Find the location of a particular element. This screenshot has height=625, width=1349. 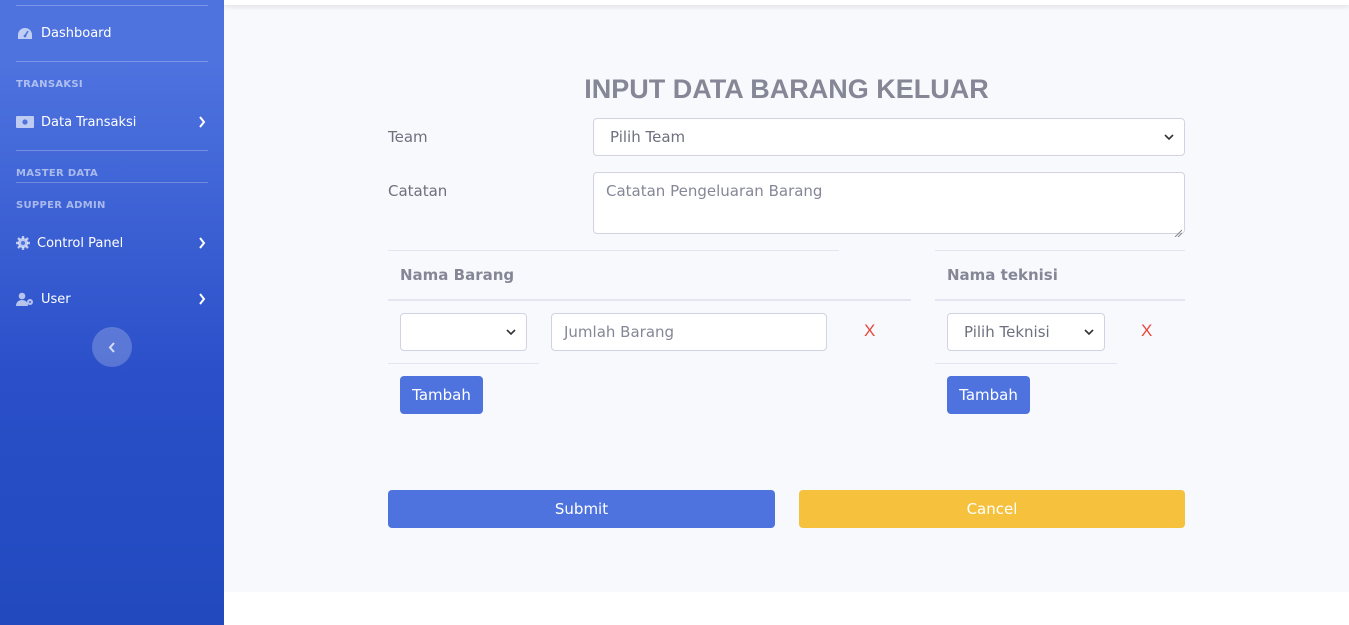

cancel-button: Cancel is located at coordinates (992, 509).